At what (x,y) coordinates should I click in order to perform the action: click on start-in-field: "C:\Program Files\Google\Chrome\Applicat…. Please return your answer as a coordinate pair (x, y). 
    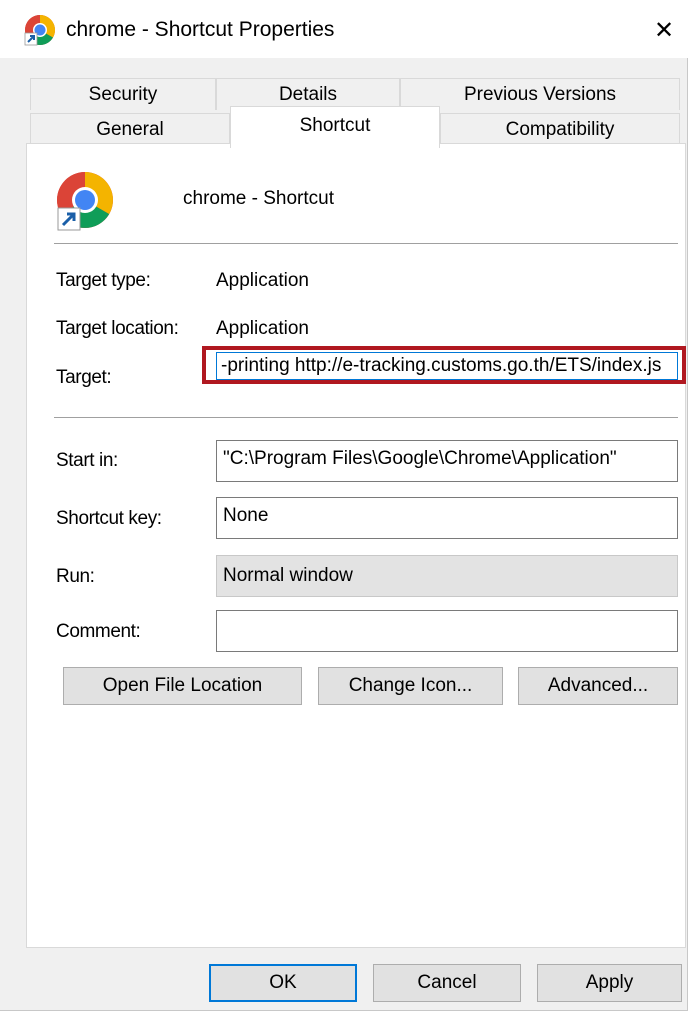
    Looking at the image, I should click on (447, 461).